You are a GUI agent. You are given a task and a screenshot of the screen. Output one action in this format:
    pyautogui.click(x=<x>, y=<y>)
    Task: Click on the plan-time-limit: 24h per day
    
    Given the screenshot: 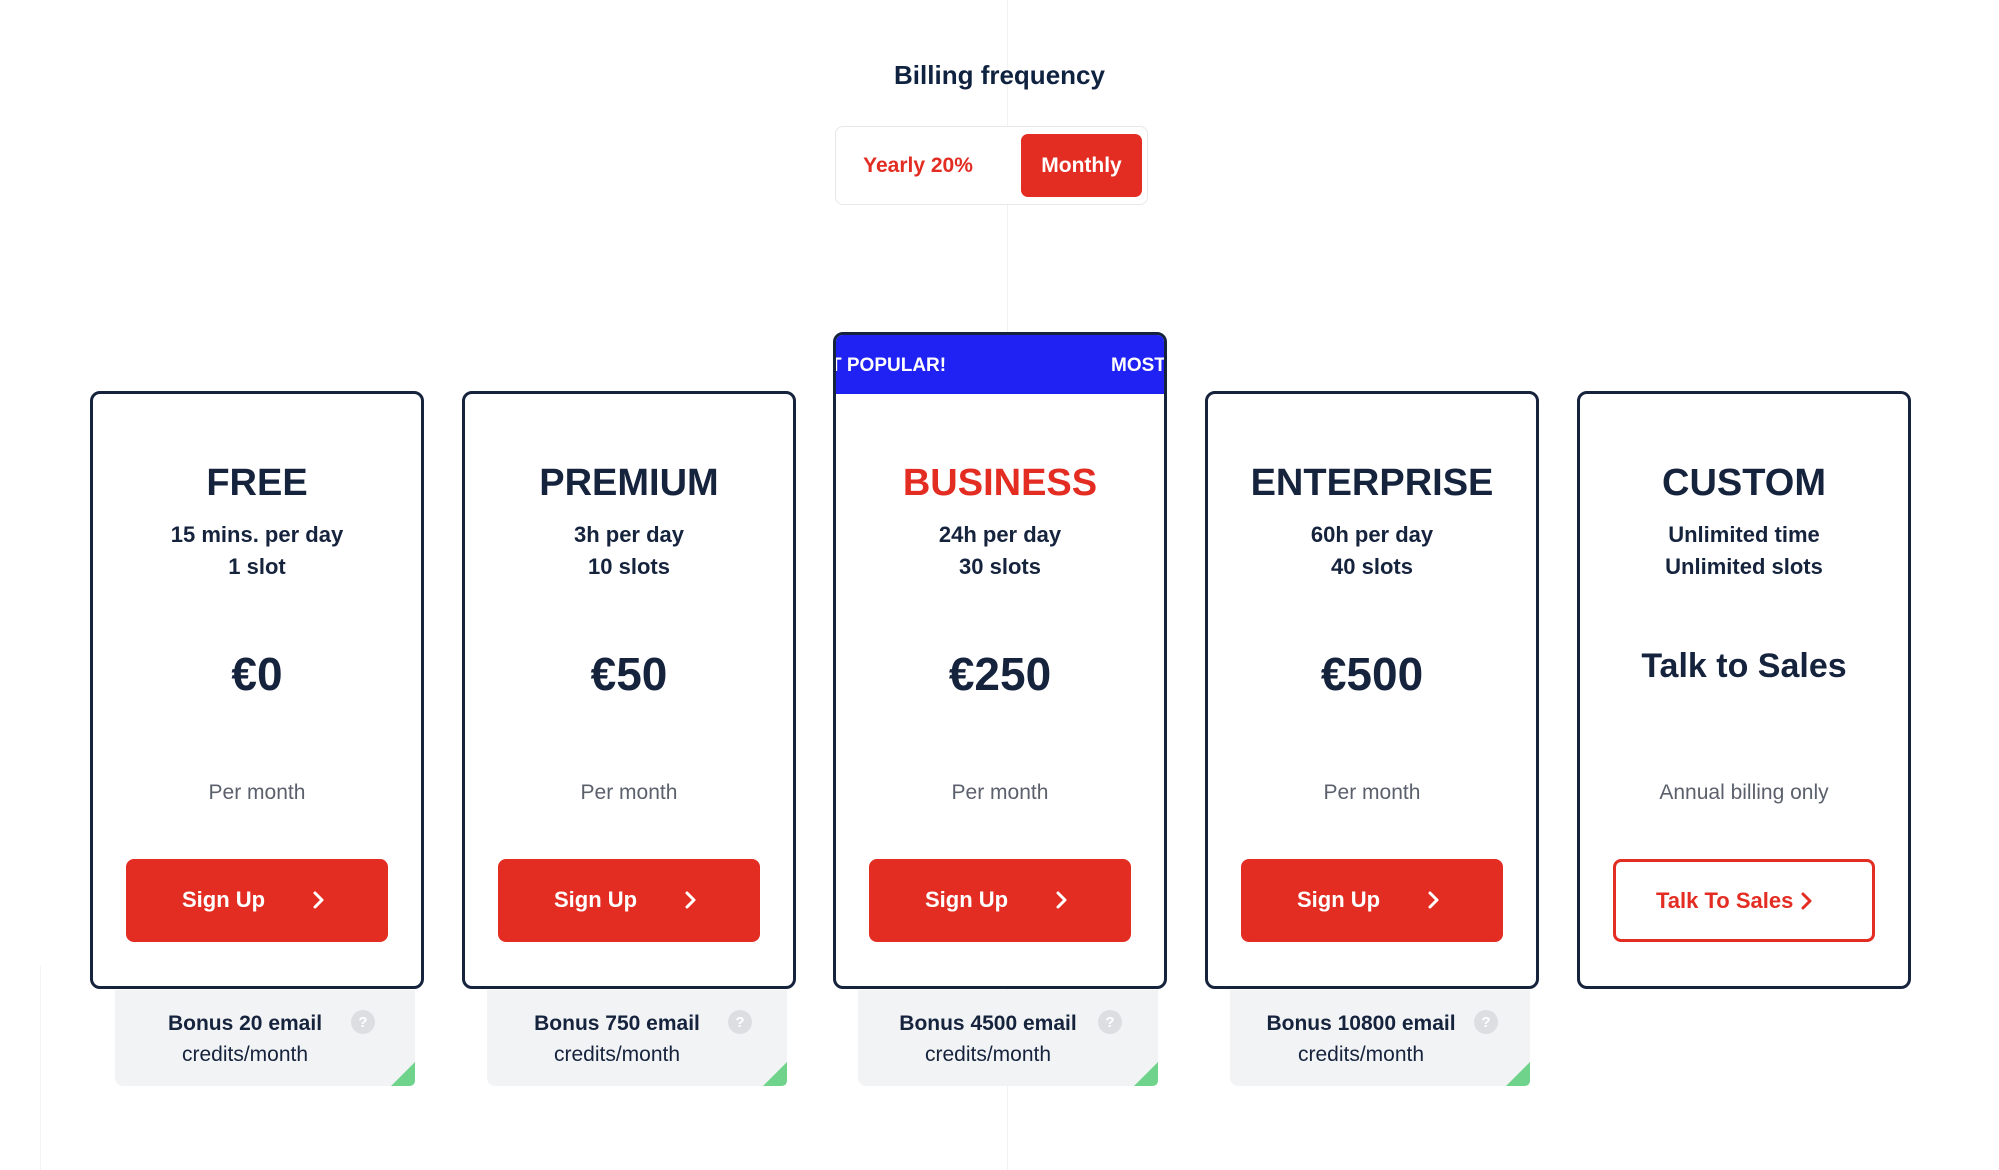 What is the action you would take?
    pyautogui.click(x=1000, y=534)
    